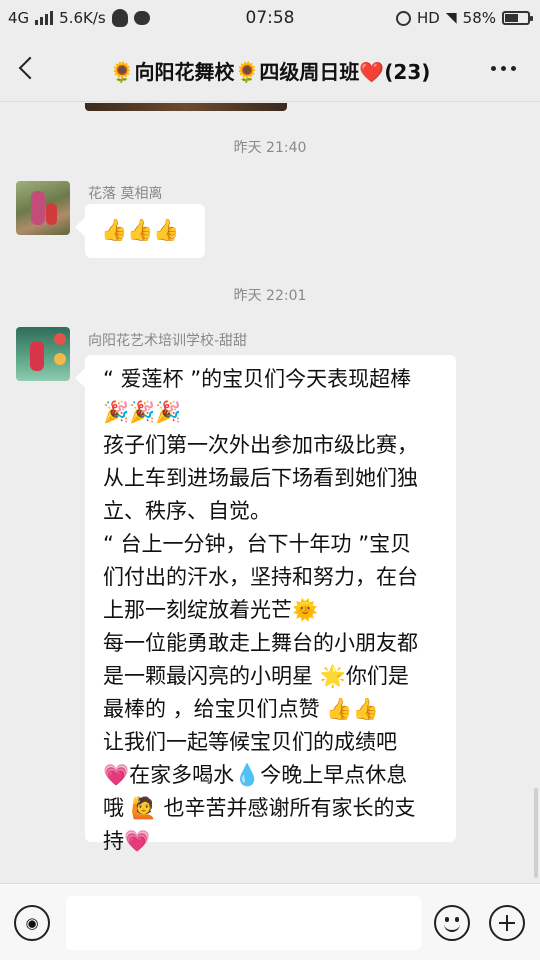 The image size is (540, 960). I want to click on voice-icon: ◉, so click(32, 923).